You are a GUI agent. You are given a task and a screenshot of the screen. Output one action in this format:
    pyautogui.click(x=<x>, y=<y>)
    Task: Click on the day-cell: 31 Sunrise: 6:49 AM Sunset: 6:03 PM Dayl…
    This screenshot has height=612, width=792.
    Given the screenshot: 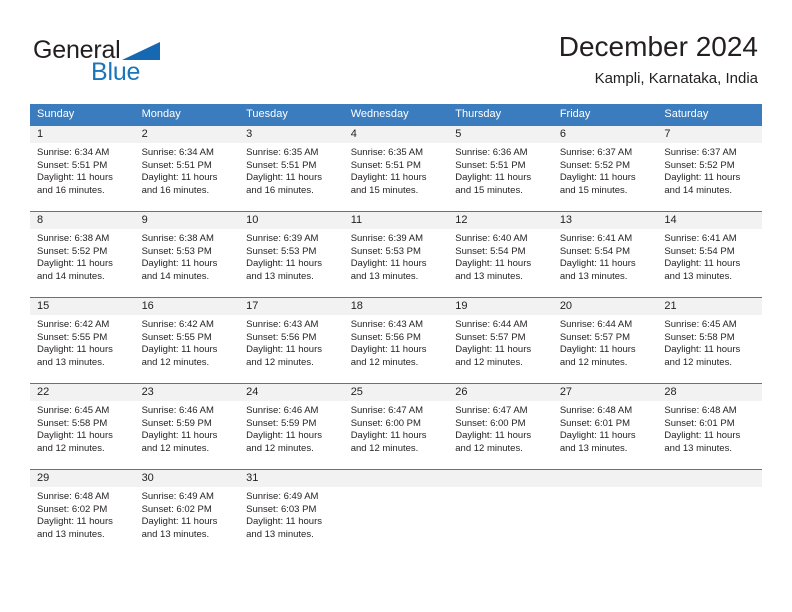 What is the action you would take?
    pyautogui.click(x=291, y=512)
    